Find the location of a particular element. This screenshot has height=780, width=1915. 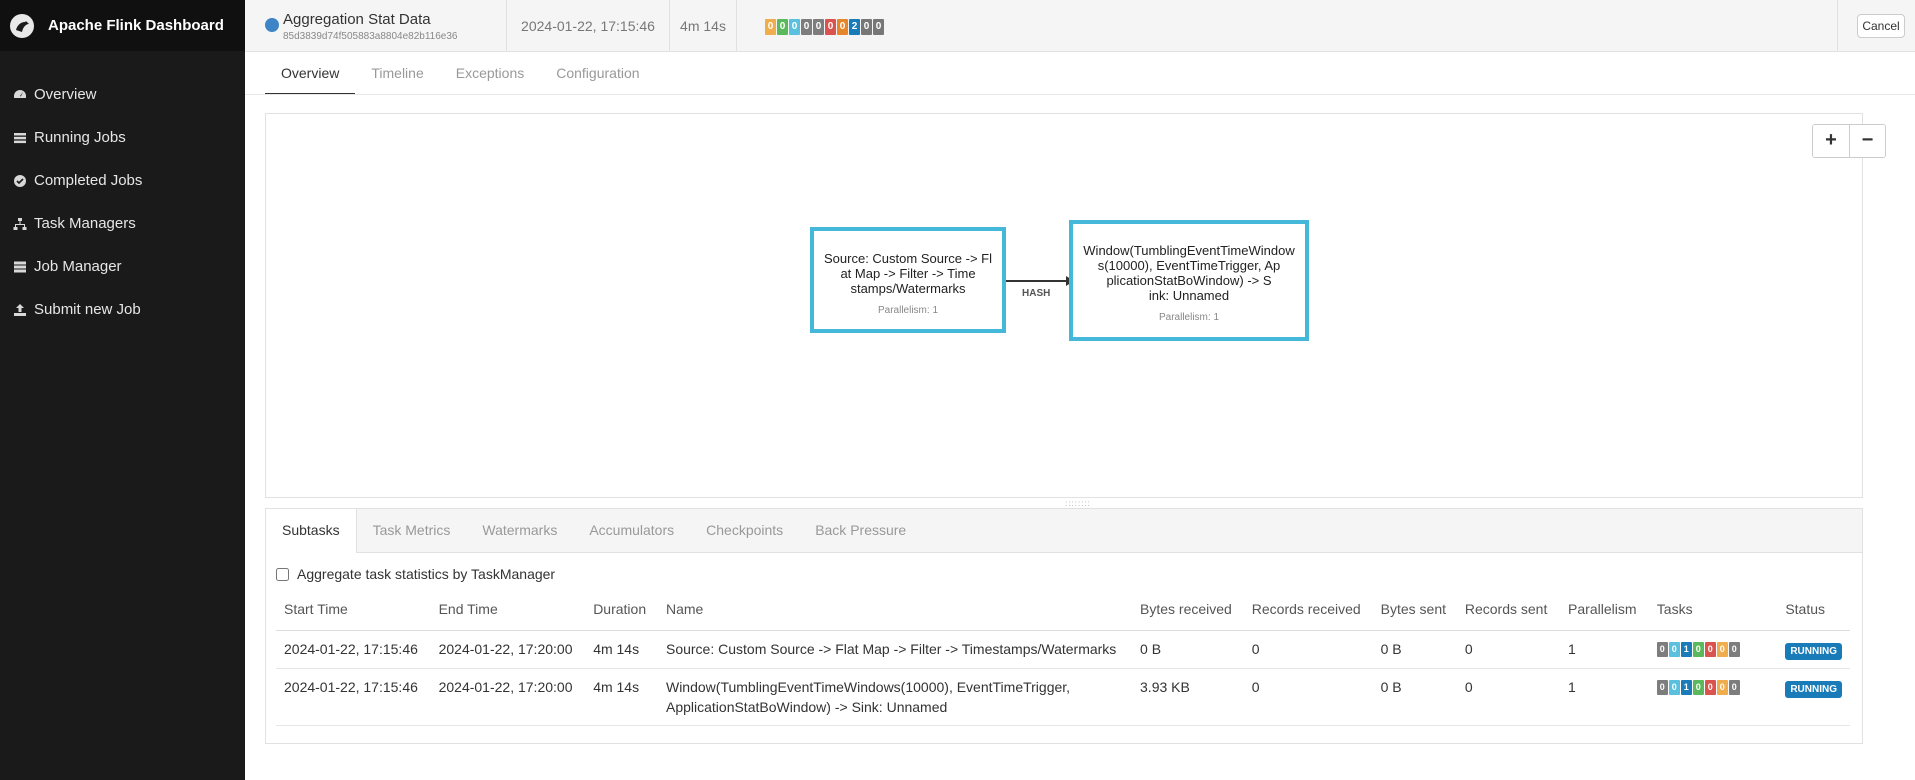

col-records-received: Records received is located at coordinates (1308, 610).